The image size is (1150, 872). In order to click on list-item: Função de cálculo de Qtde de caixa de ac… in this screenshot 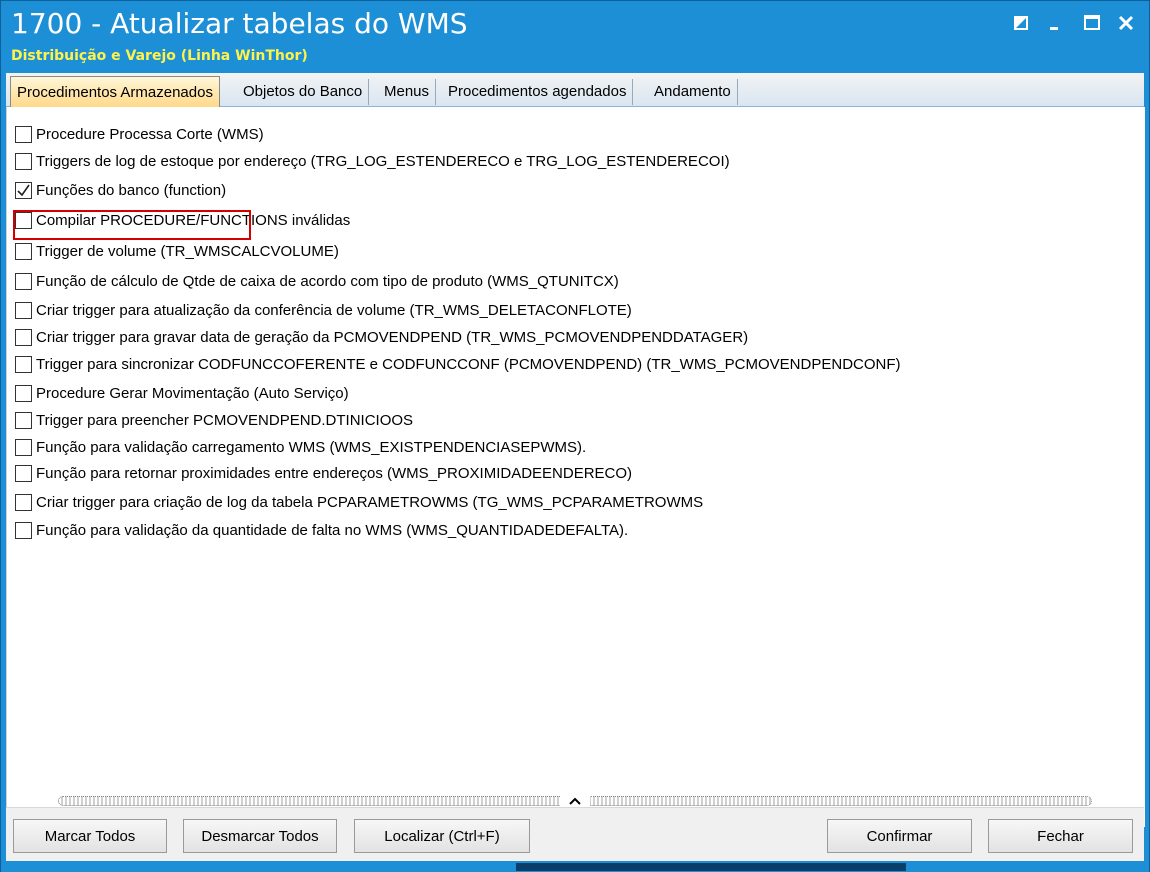, I will do `click(317, 281)`.